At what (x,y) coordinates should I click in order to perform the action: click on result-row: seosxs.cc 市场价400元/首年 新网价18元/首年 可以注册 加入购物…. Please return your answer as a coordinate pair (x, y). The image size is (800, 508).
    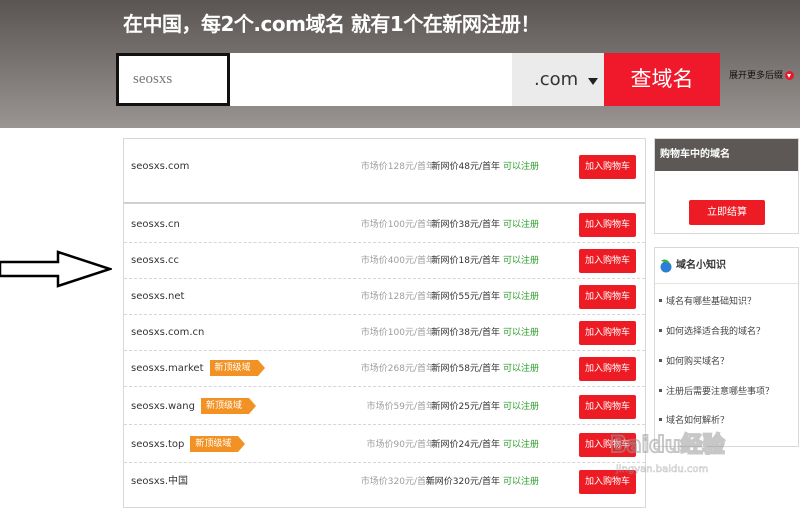
    Looking at the image, I should click on (384, 261).